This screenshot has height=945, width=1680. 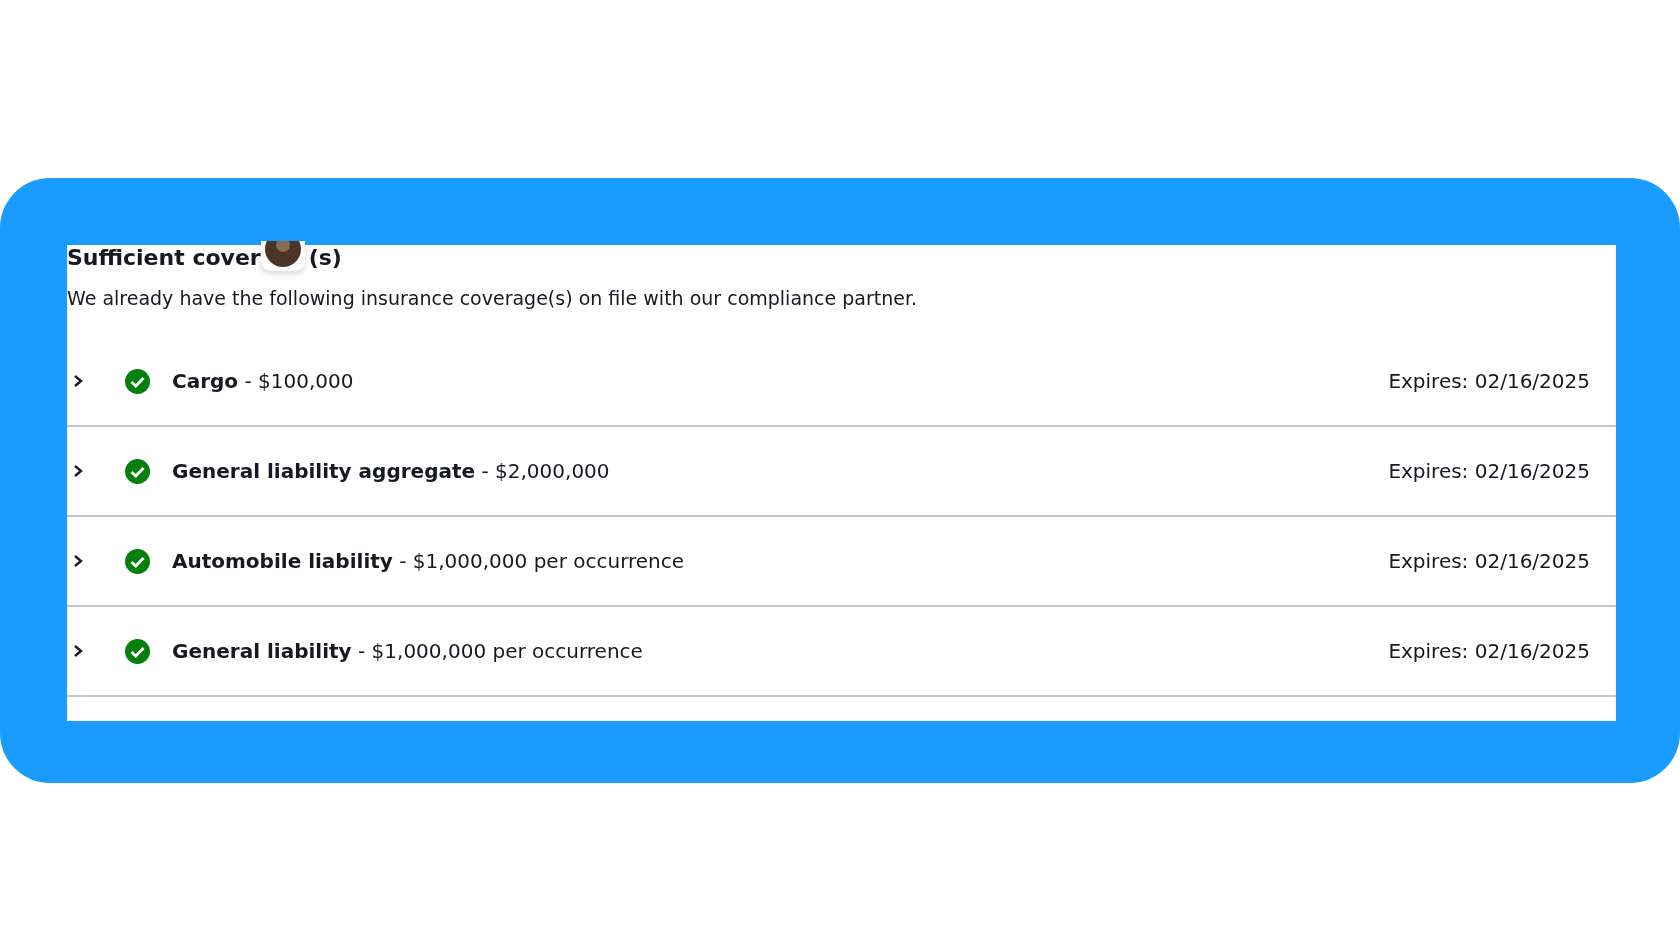 What do you see at coordinates (164, 258) in the screenshot?
I see `section-title: Sufficient cover` at bounding box center [164, 258].